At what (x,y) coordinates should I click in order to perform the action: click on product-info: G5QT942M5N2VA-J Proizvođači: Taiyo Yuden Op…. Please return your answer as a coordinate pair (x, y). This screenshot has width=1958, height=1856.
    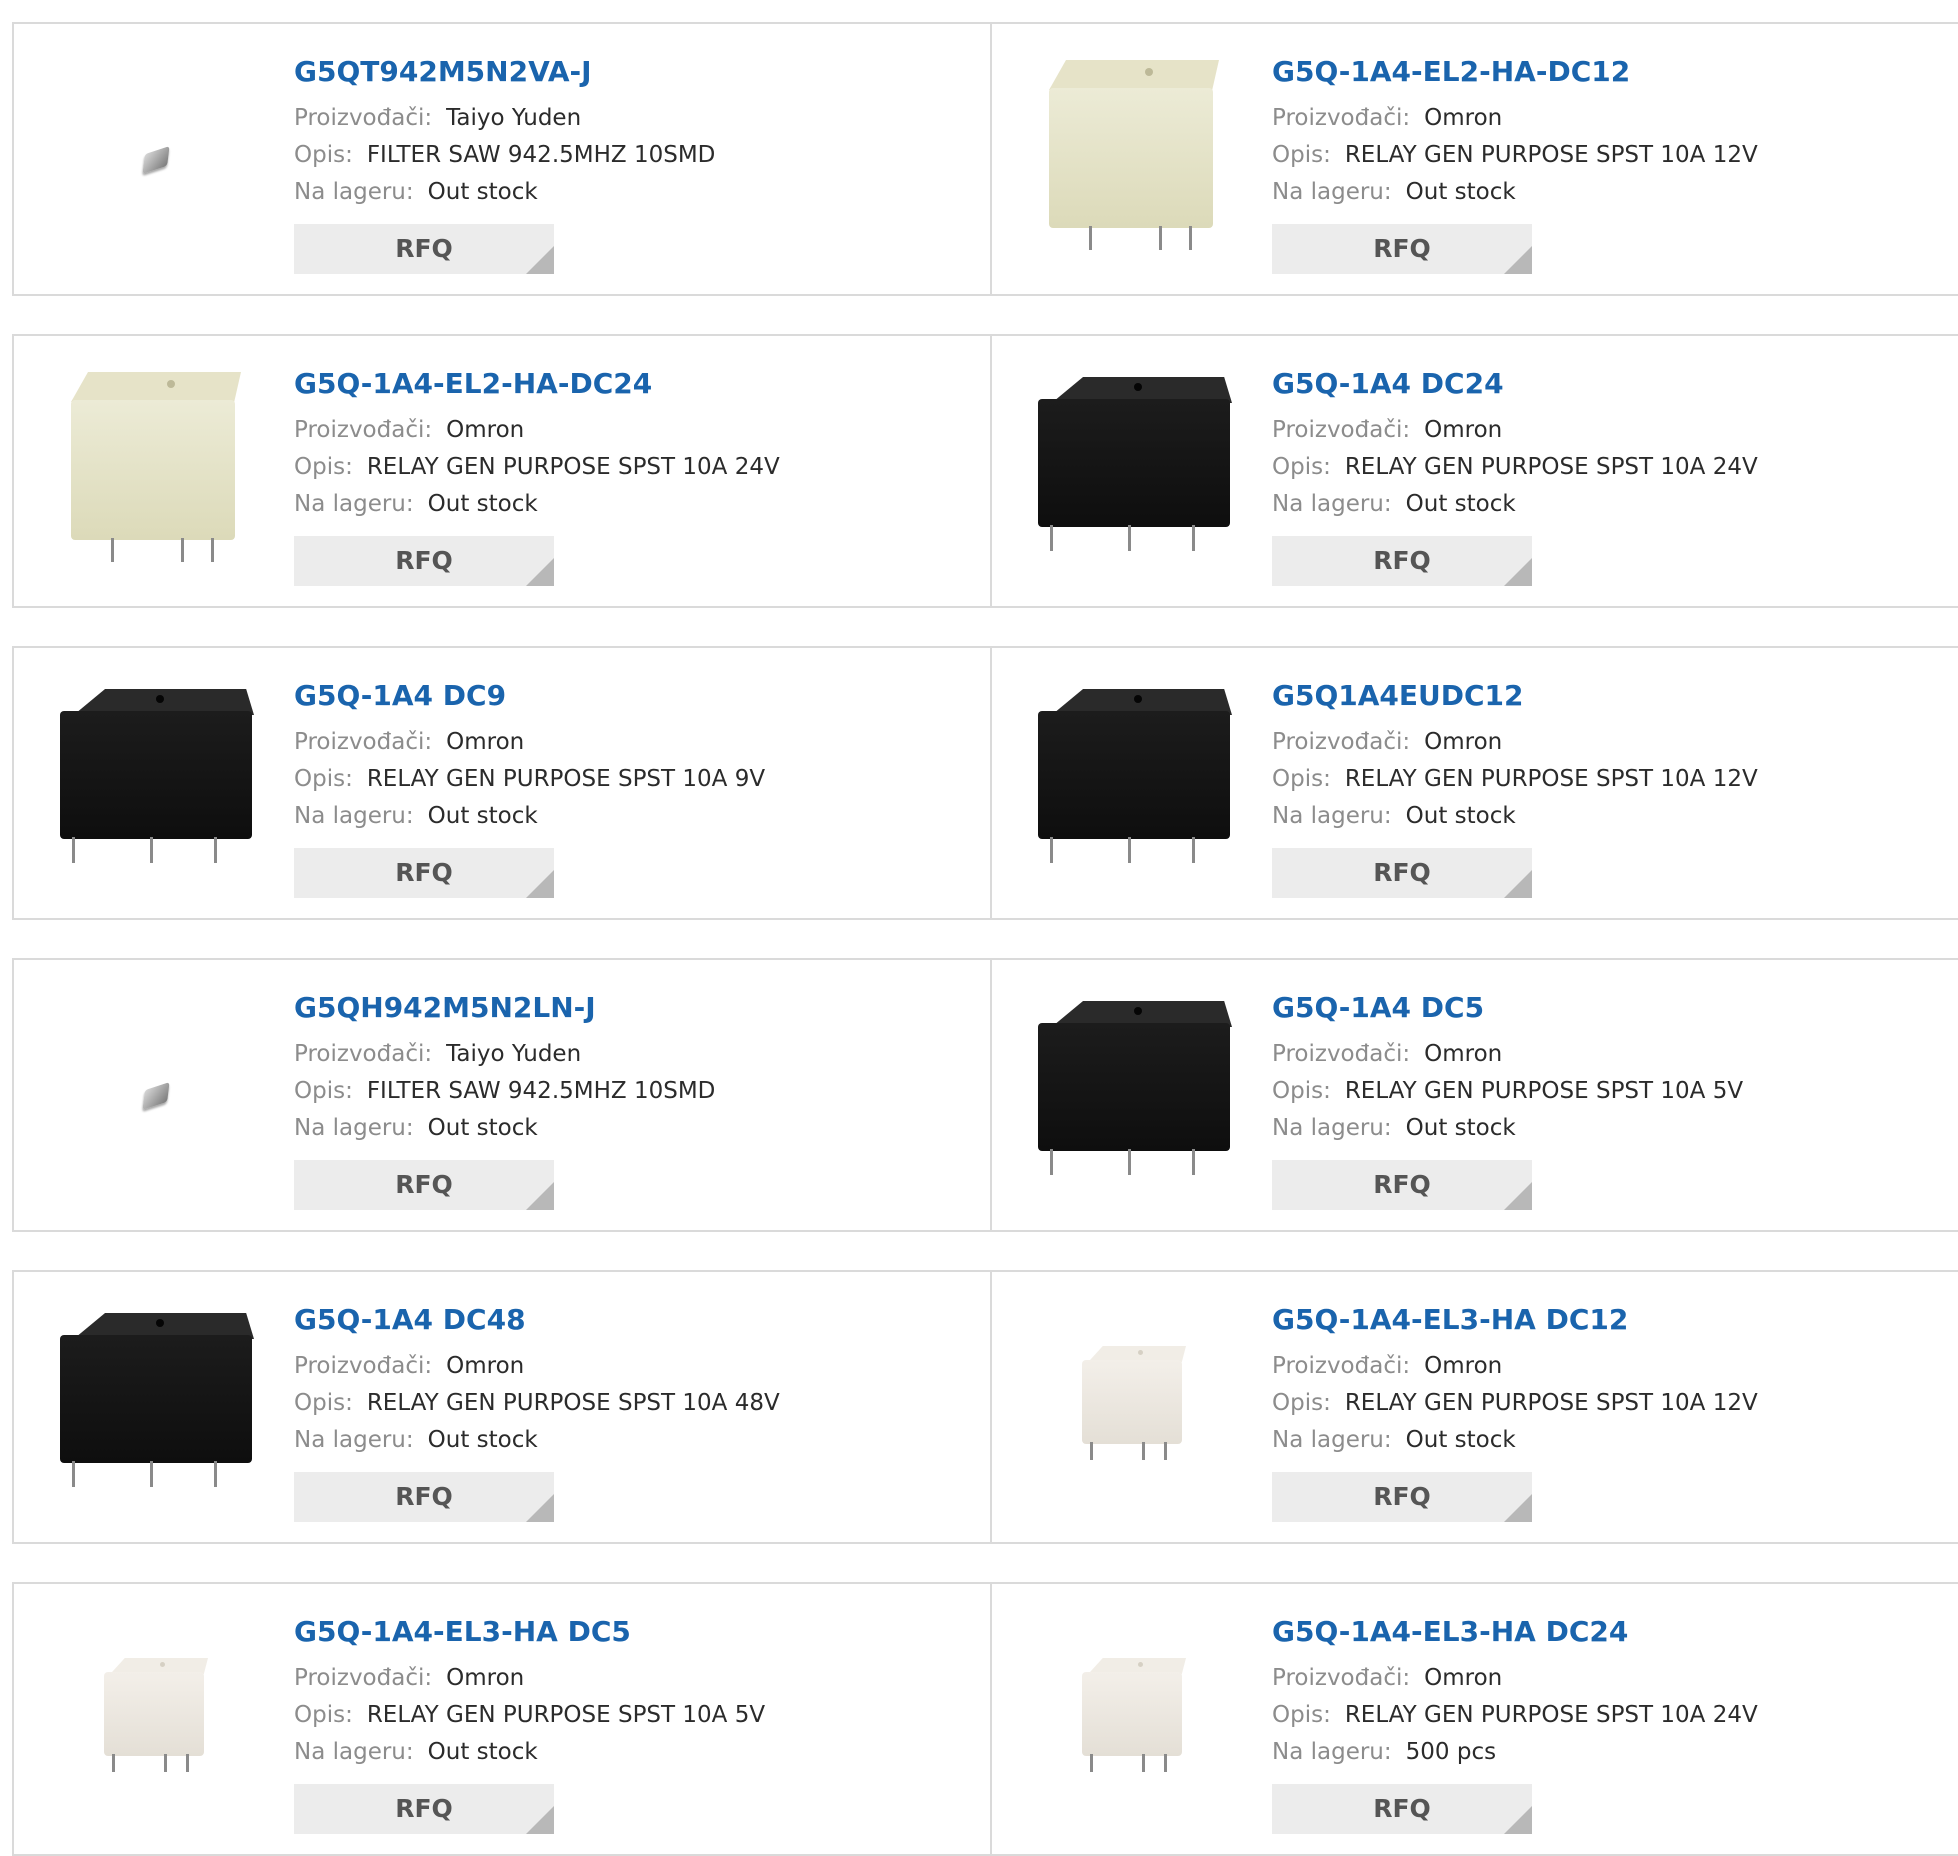
    Looking at the image, I should click on (634, 132).